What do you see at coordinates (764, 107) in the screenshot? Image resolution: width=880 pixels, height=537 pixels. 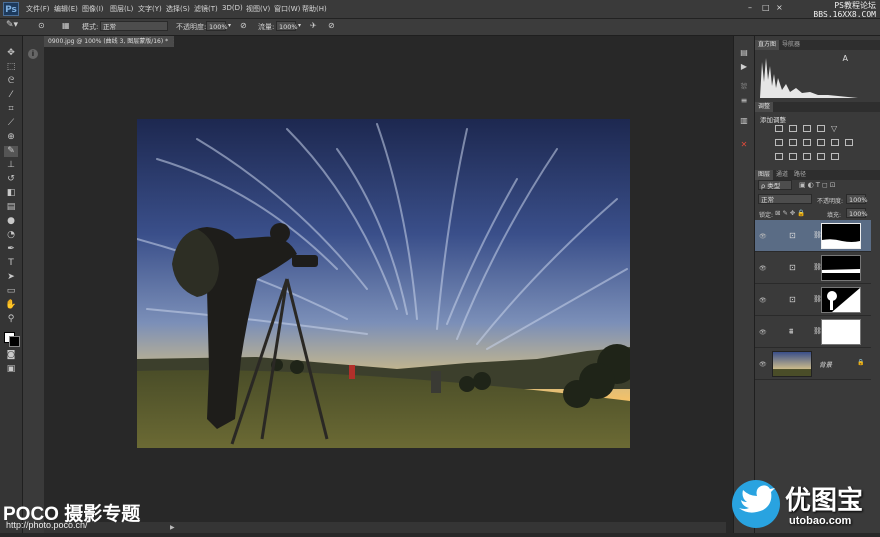 I see `tab-adjustments: 调整` at bounding box center [764, 107].